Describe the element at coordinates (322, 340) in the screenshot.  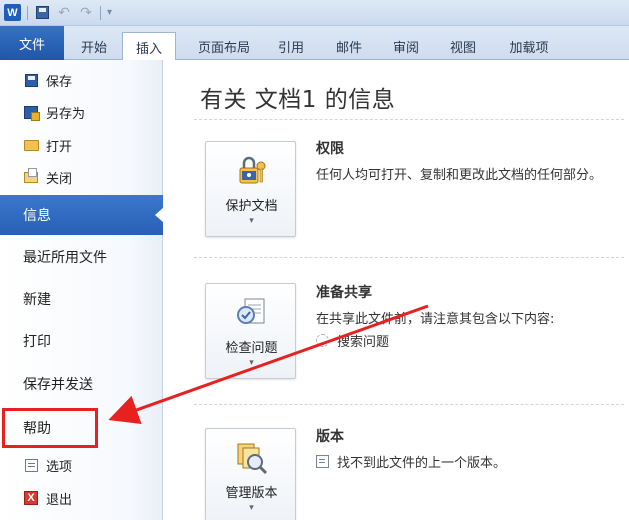
I see `loading-spinner-icon` at that location.